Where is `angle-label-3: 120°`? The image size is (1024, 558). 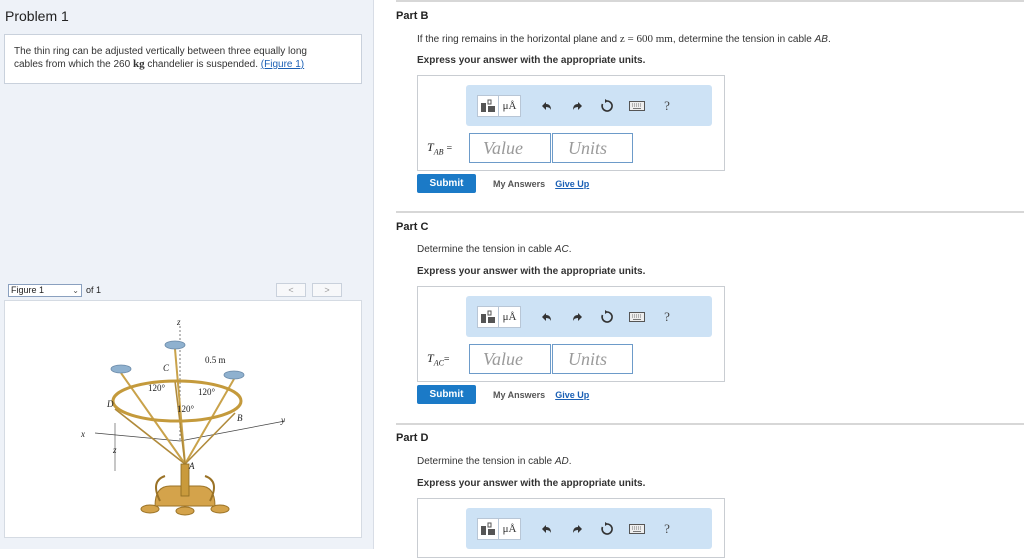 angle-label-3: 120° is located at coordinates (186, 409).